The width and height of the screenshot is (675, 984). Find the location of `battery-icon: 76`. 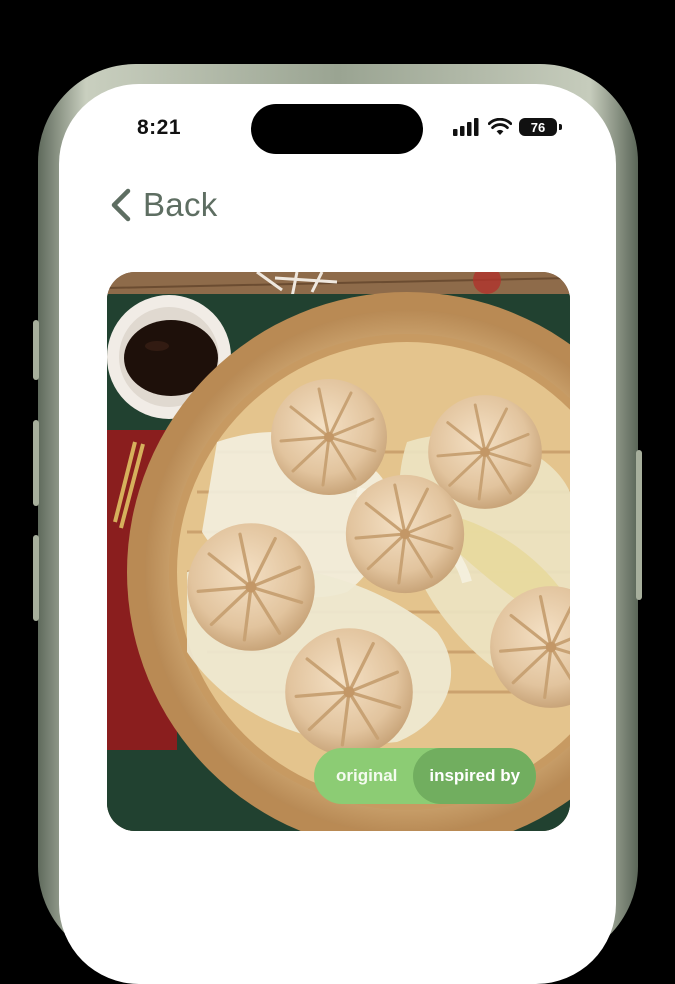

battery-icon: 76 is located at coordinates (540, 127).